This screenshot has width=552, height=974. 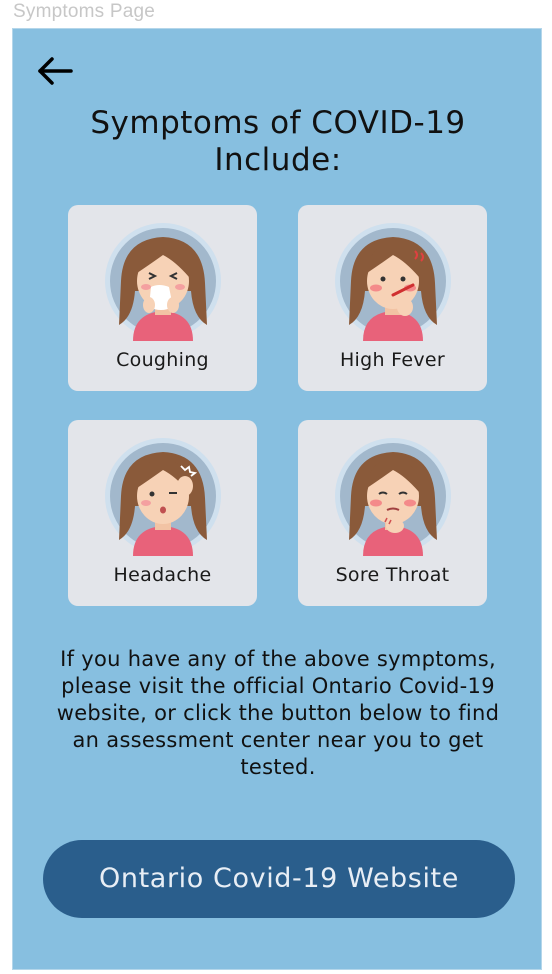 I want to click on symptom-card-coughing: Coughing, so click(x=162, y=298).